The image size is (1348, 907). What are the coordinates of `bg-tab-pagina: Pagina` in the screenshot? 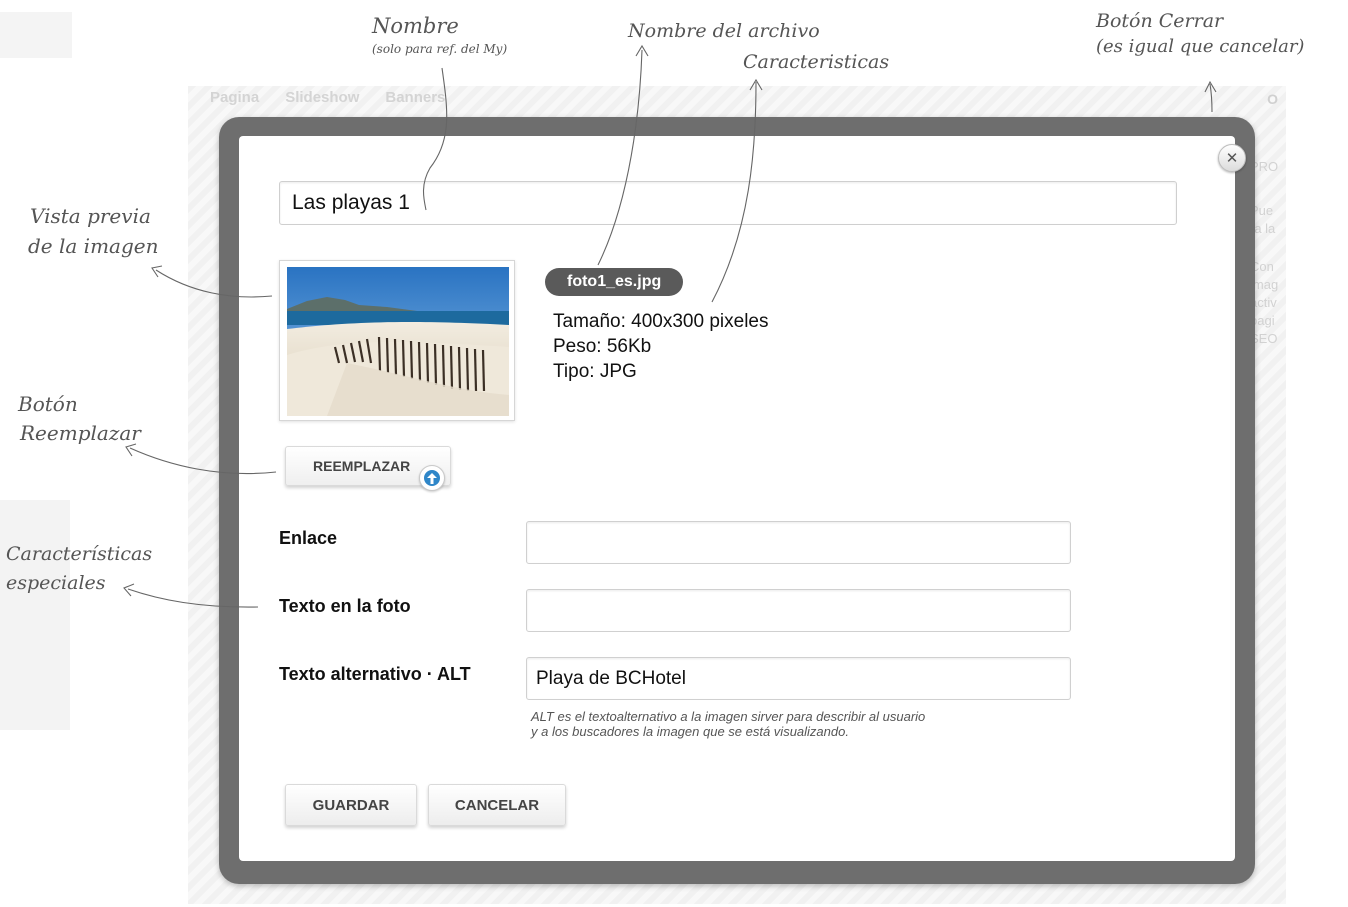 It's located at (235, 97).